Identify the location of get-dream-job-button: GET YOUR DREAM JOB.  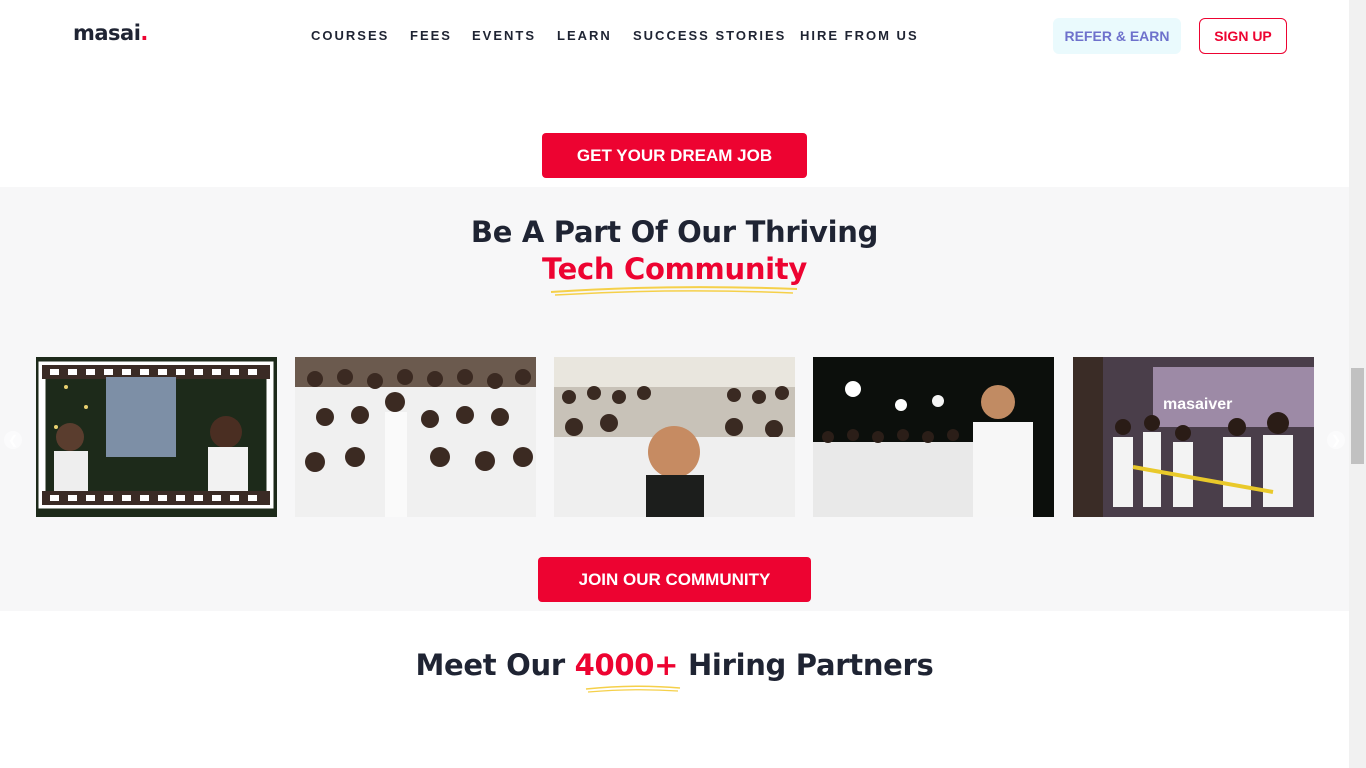
(674, 155).